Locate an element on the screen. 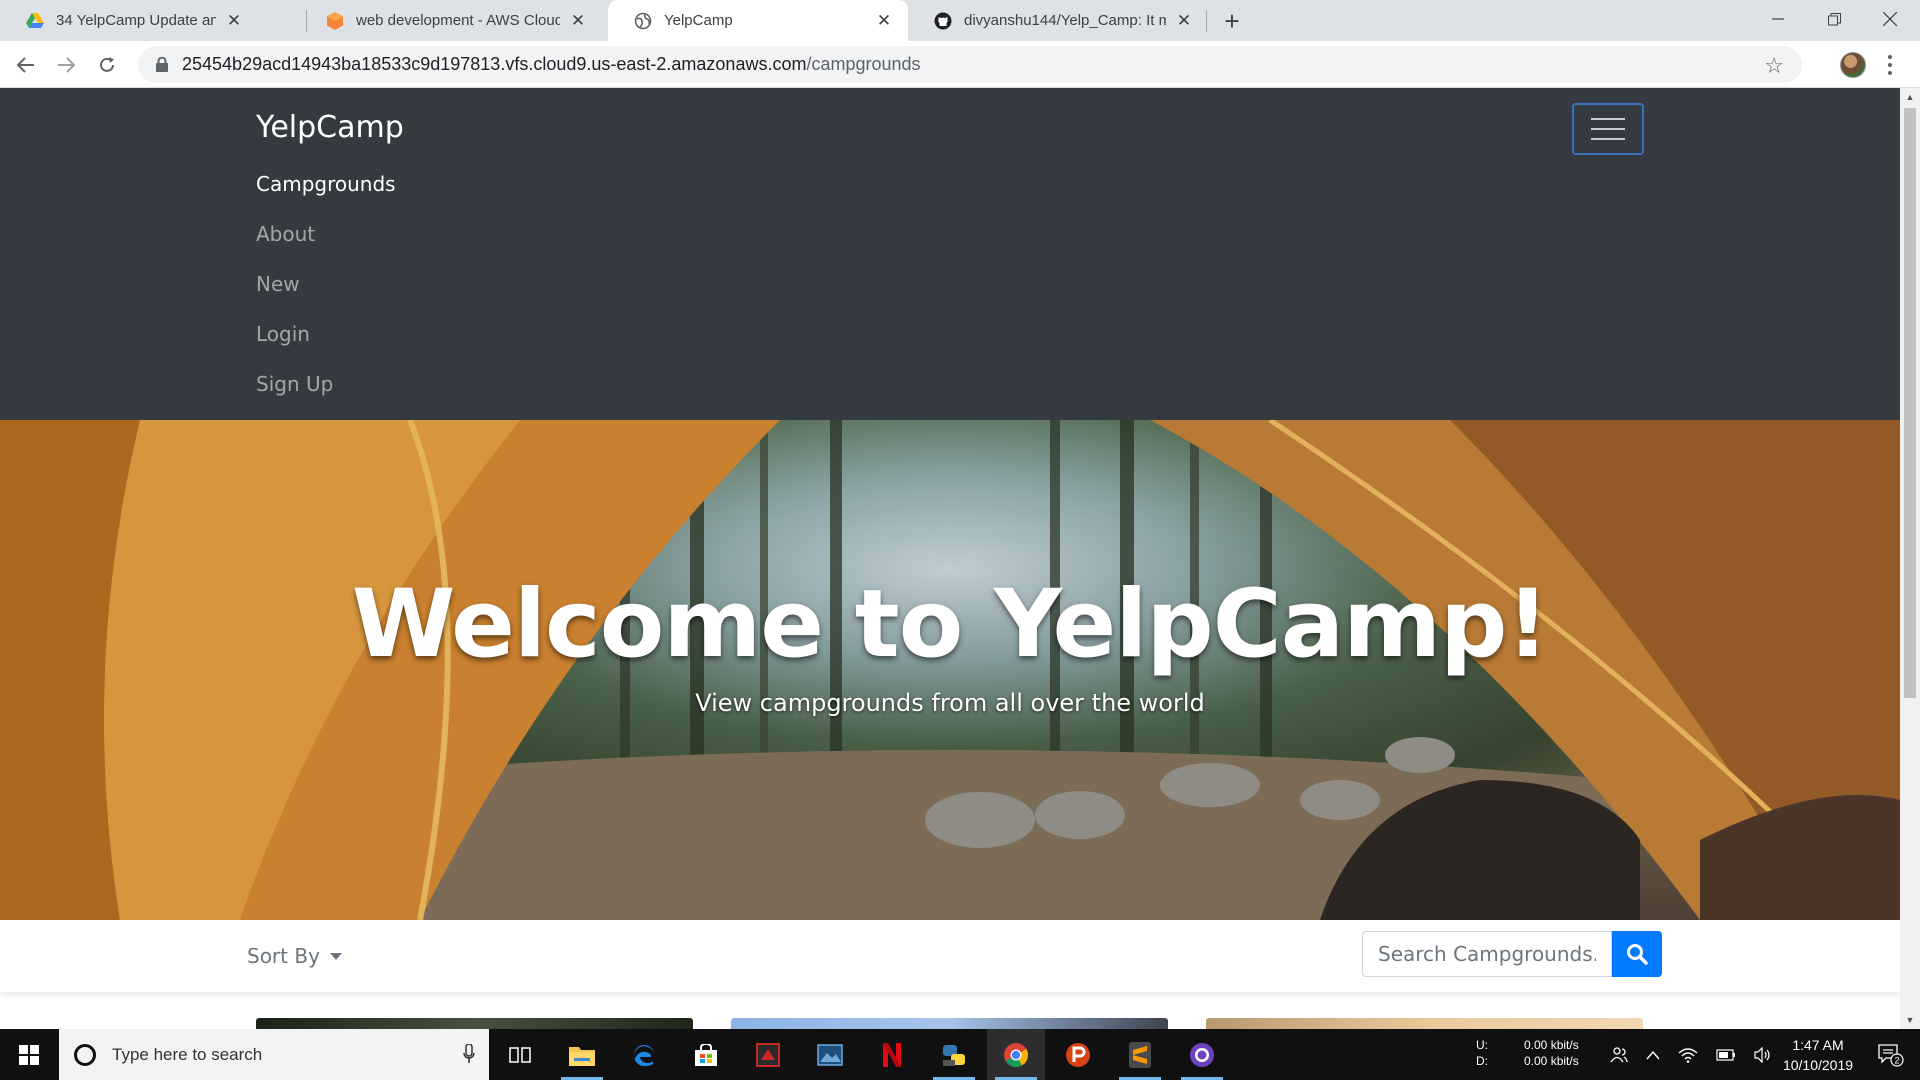 This screenshot has width=1920, height=1080. people-icon is located at coordinates (1619, 1055).